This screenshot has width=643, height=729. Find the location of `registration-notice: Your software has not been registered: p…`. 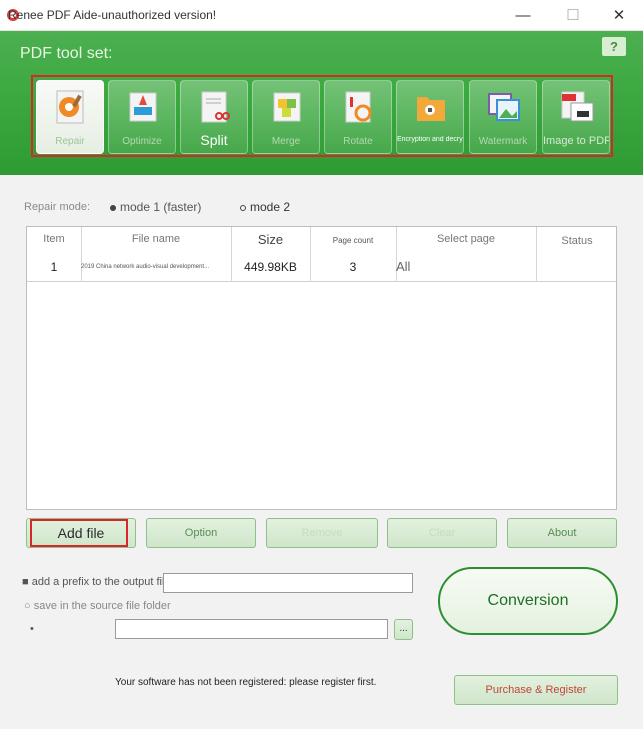

registration-notice: Your software has not been registered: p… is located at coordinates (246, 682).